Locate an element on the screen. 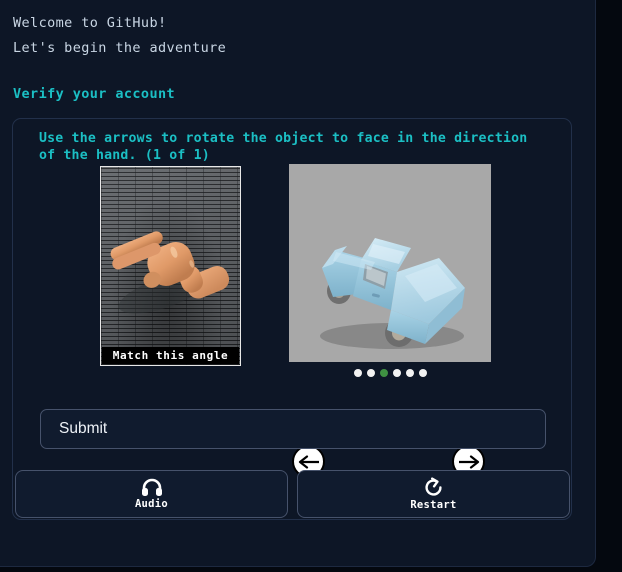  submit-button: Submit is located at coordinates (293, 429).